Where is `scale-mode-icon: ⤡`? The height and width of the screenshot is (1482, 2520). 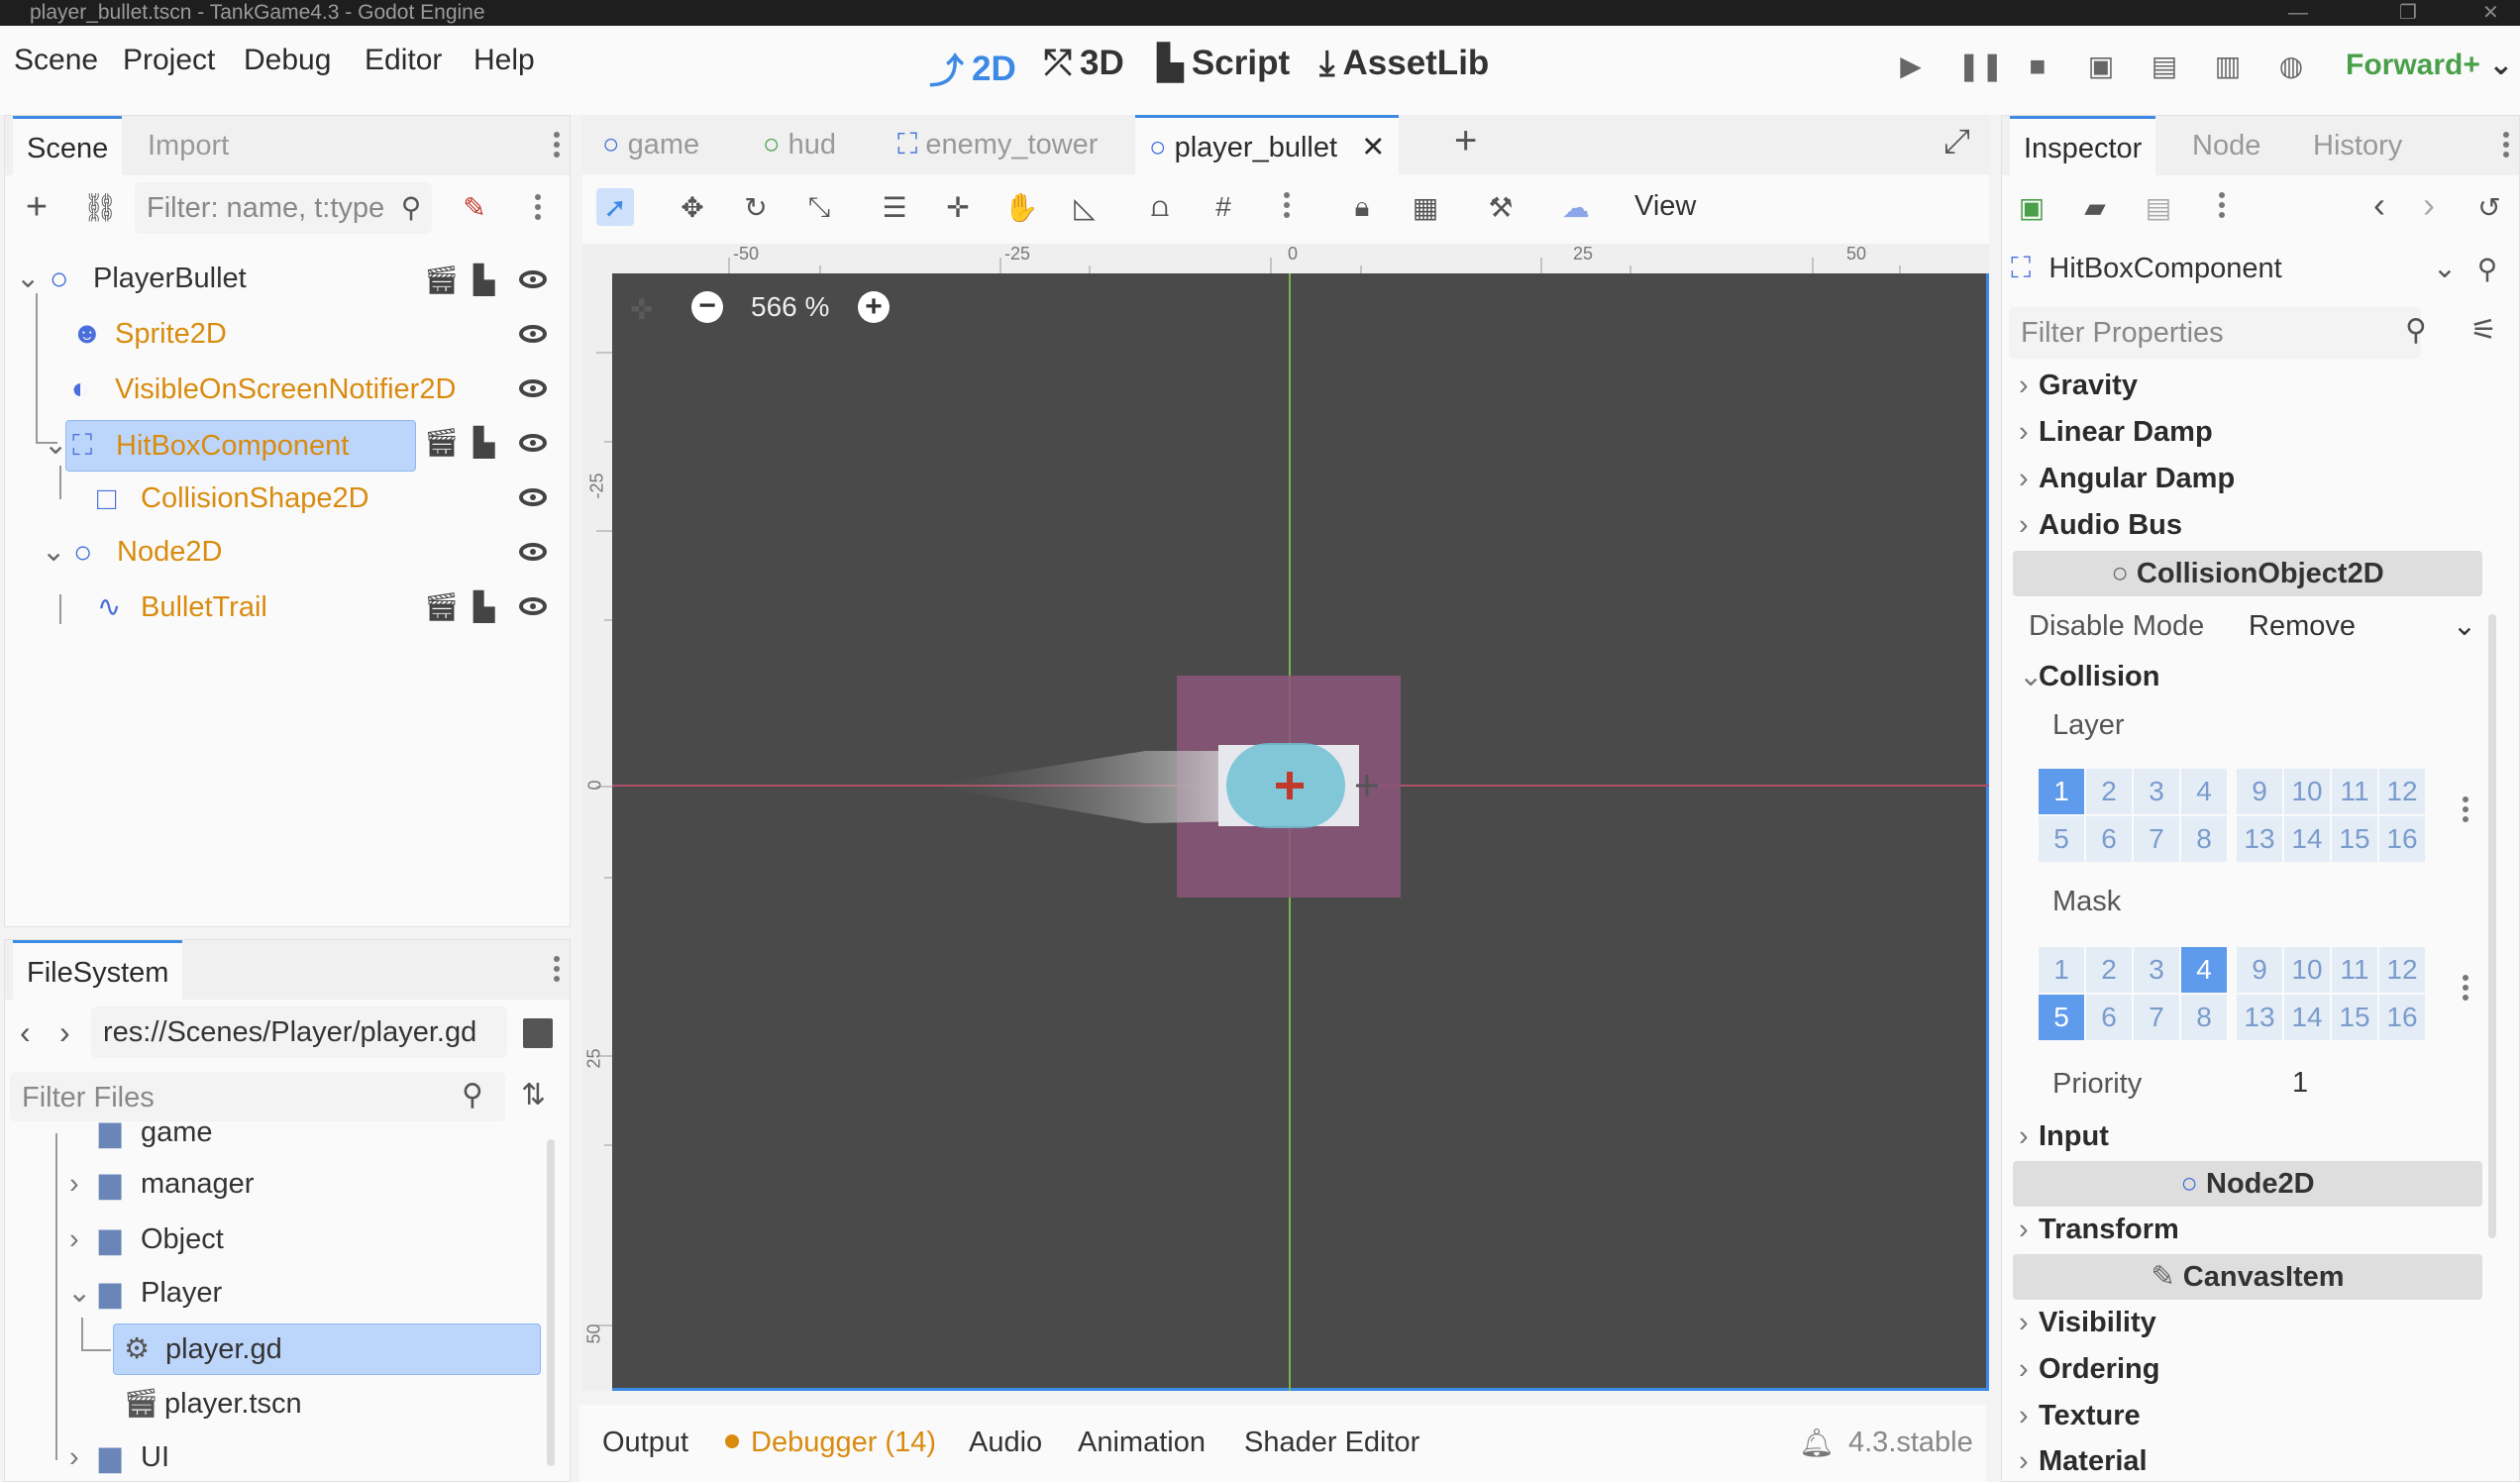 scale-mode-icon: ⤡ is located at coordinates (819, 207).